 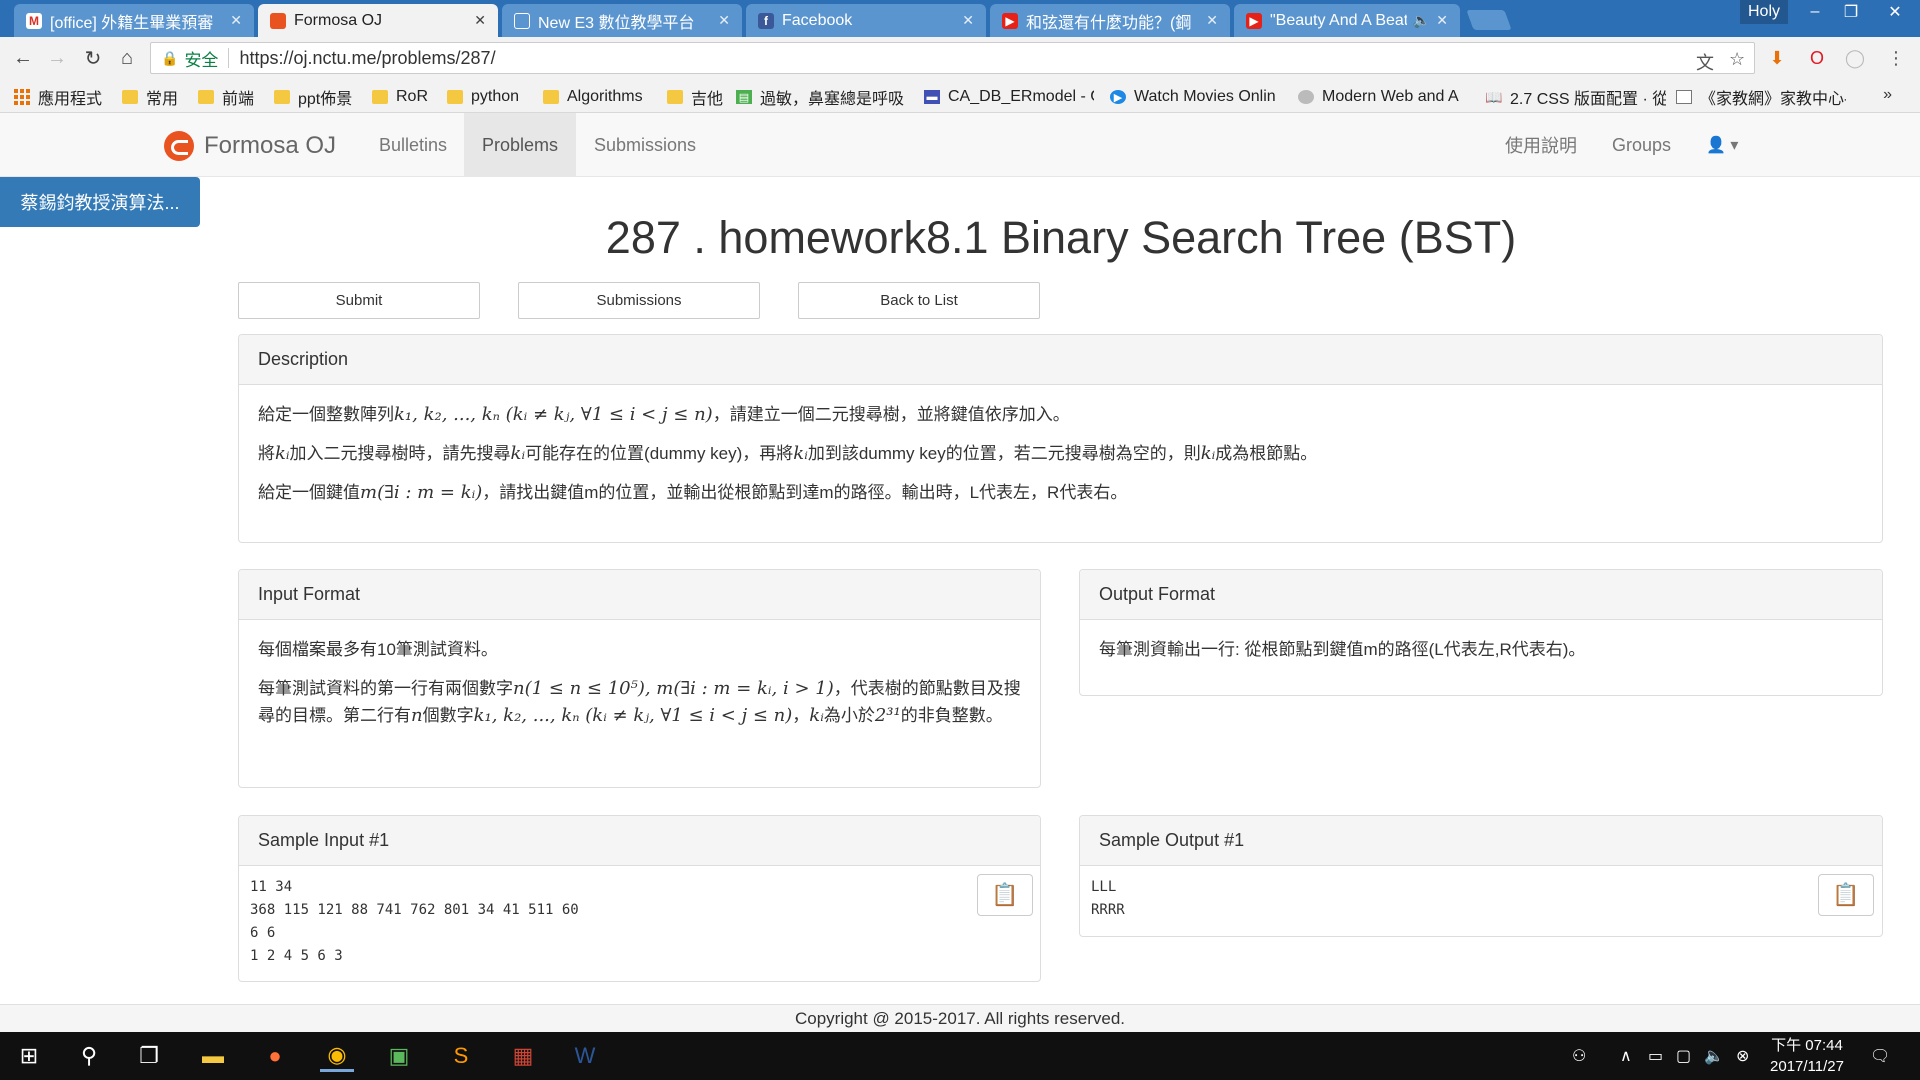 What do you see at coordinates (1851, 12) in the screenshot?
I see `restore-icon: ❐` at bounding box center [1851, 12].